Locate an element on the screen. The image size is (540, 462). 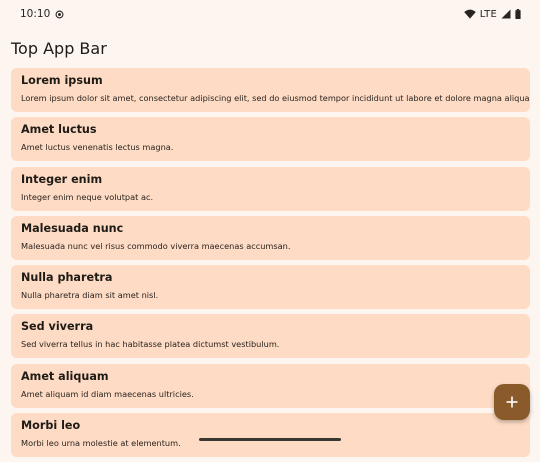
list-item-title: Nulla pharetra is located at coordinates (67, 278).